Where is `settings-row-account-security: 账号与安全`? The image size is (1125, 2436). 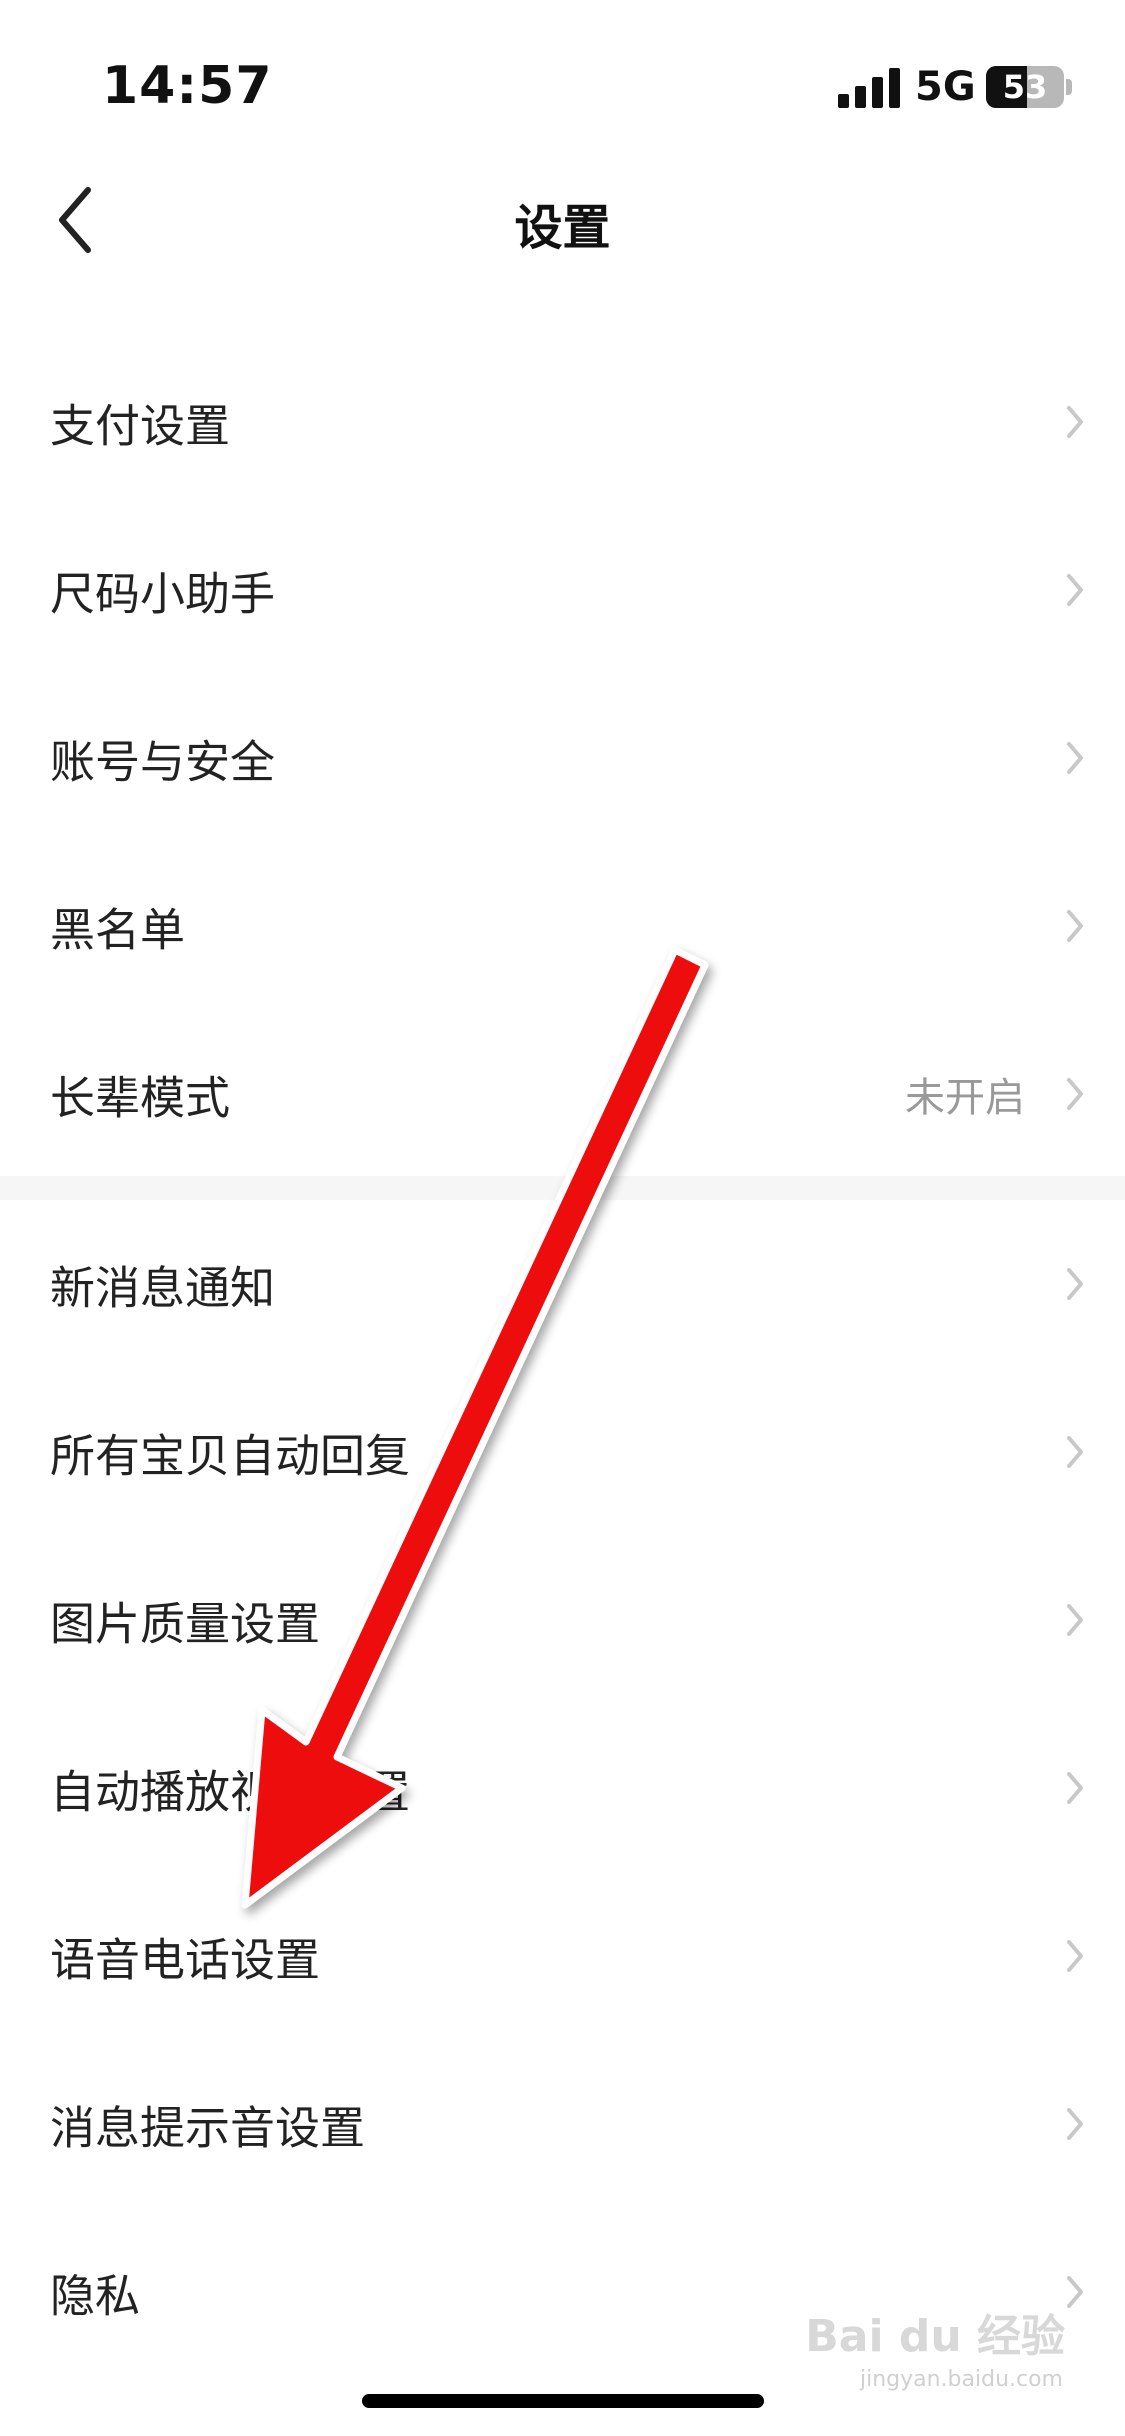
settings-row-account-security: 账号与安全 is located at coordinates (562, 758).